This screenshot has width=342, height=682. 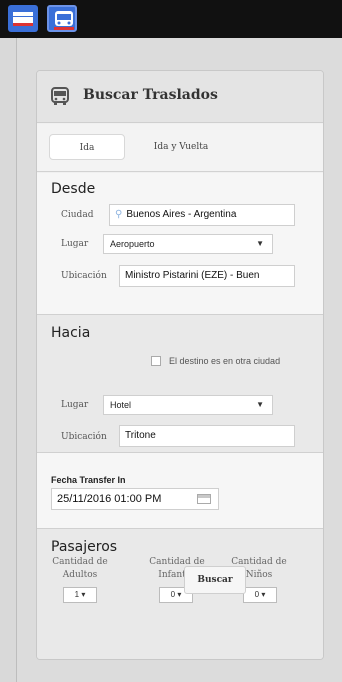 What do you see at coordinates (60, 99) in the screenshot?
I see `bus-icon` at bounding box center [60, 99].